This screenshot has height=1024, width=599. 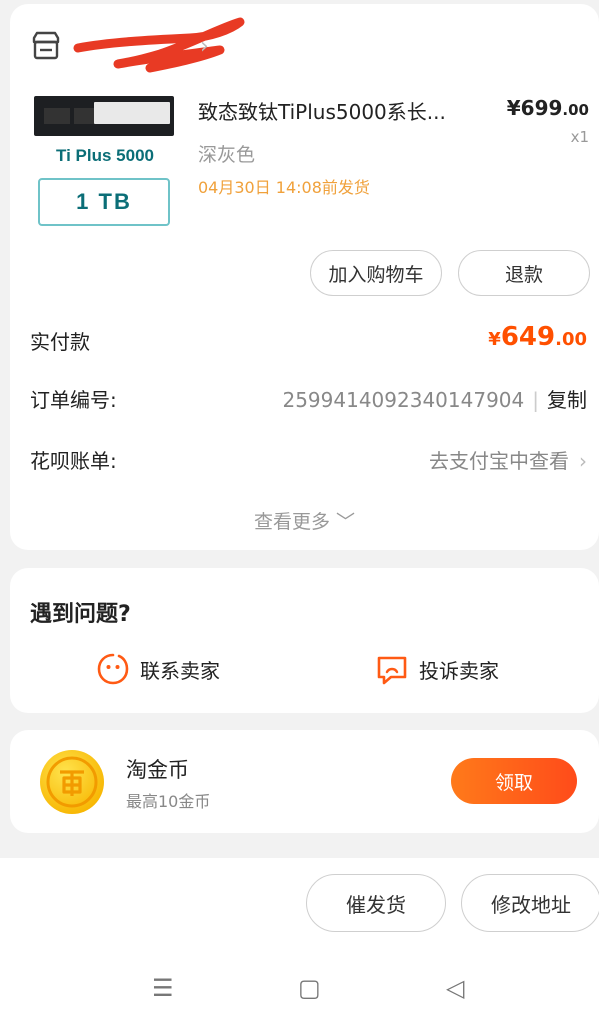 What do you see at coordinates (180, 670) in the screenshot?
I see `contact-seller-label: 联系卖家` at bounding box center [180, 670].